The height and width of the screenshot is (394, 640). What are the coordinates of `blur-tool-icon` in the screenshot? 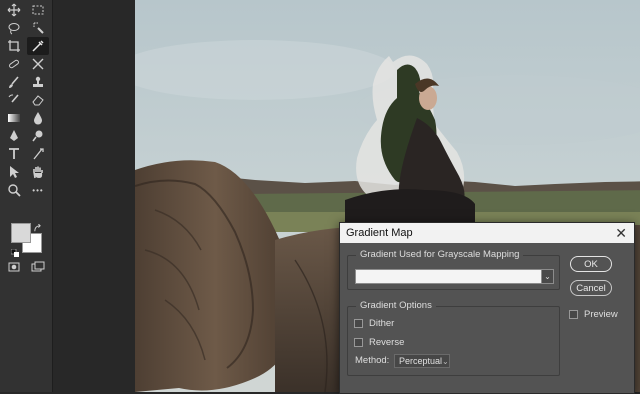 It's located at (38, 118).